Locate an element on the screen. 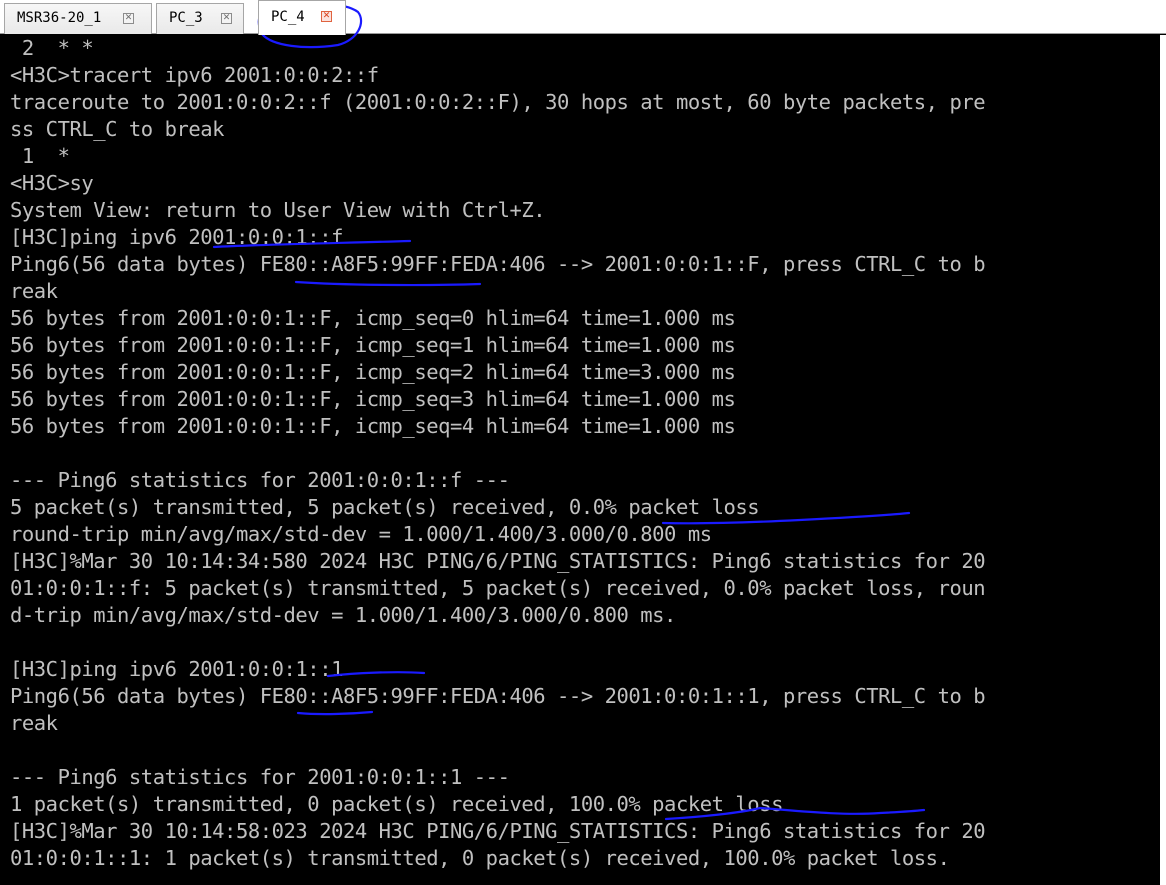  tab-label: PC_3 is located at coordinates (186, 18).